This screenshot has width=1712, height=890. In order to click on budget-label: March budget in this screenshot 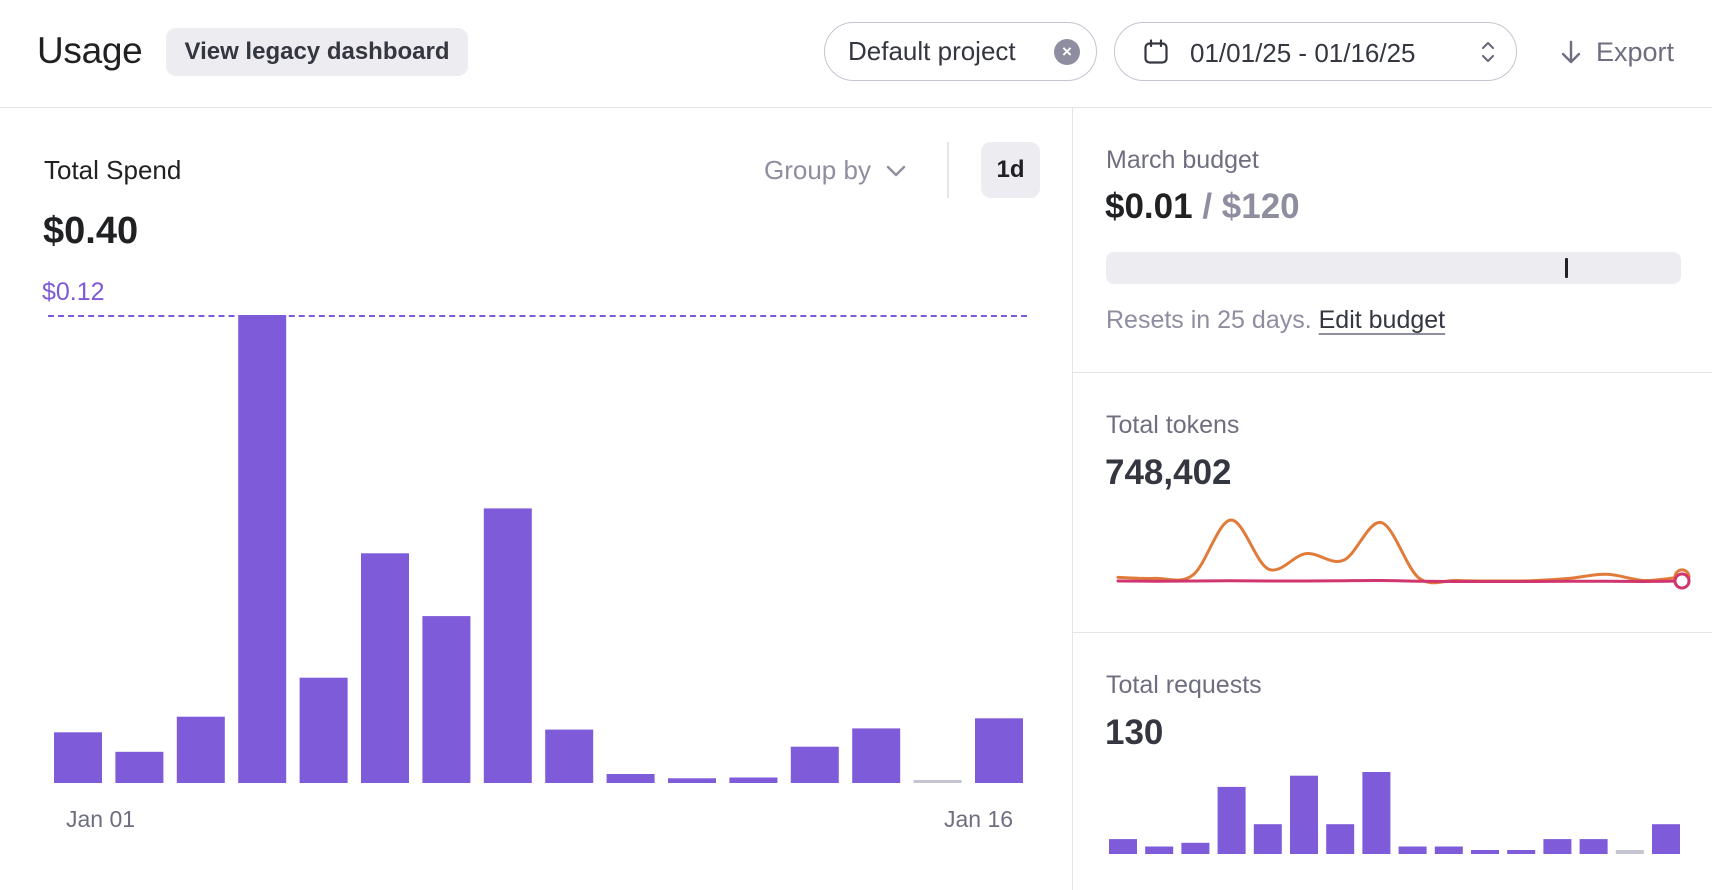, I will do `click(1182, 160)`.